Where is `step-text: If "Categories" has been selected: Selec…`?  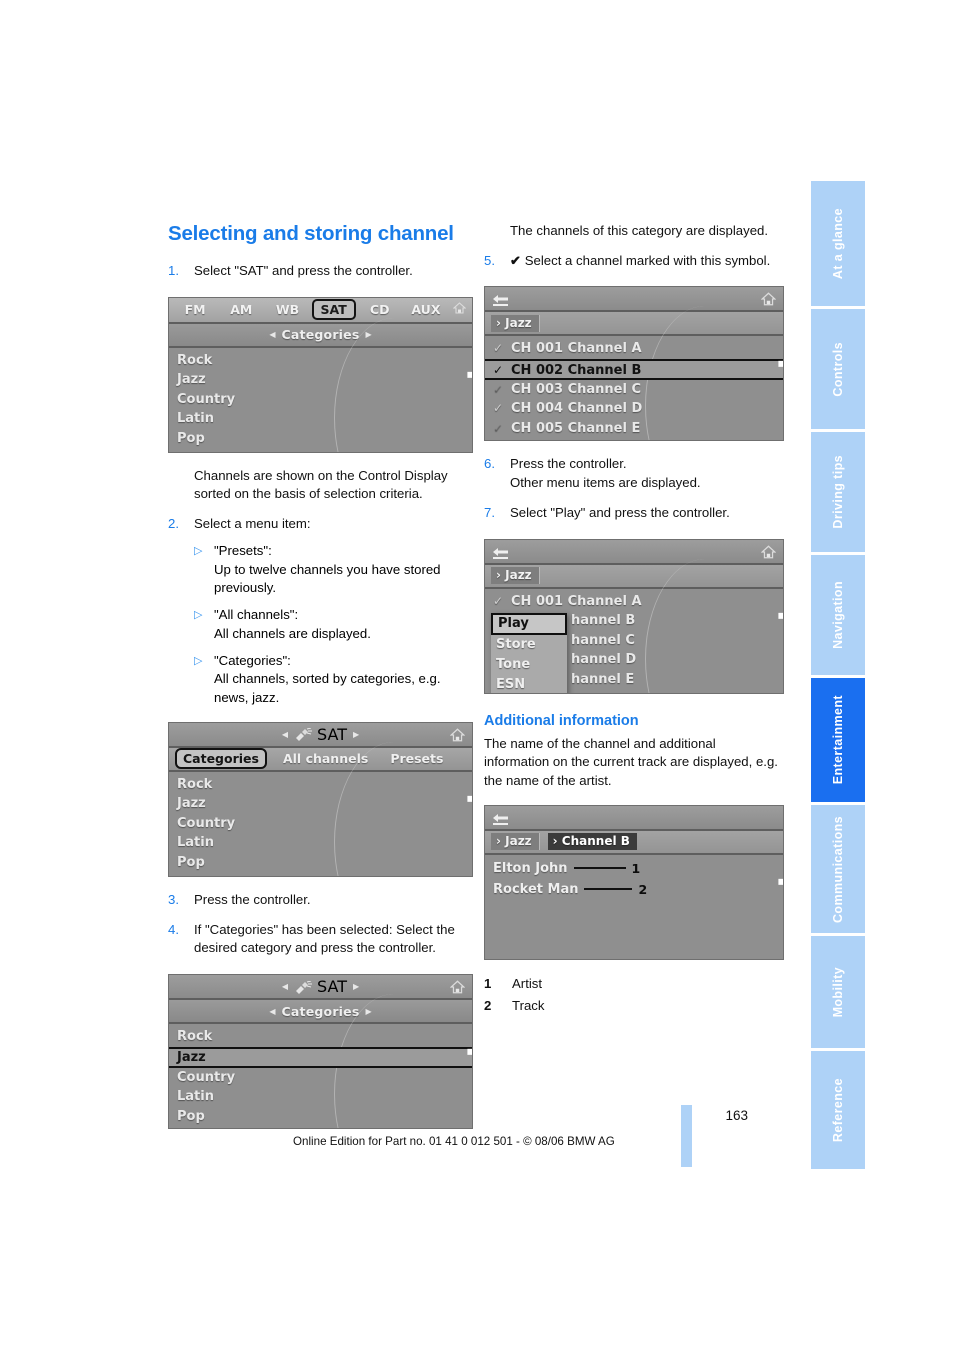 step-text: If "Categories" has been selected: Selec… is located at coordinates (324, 938).